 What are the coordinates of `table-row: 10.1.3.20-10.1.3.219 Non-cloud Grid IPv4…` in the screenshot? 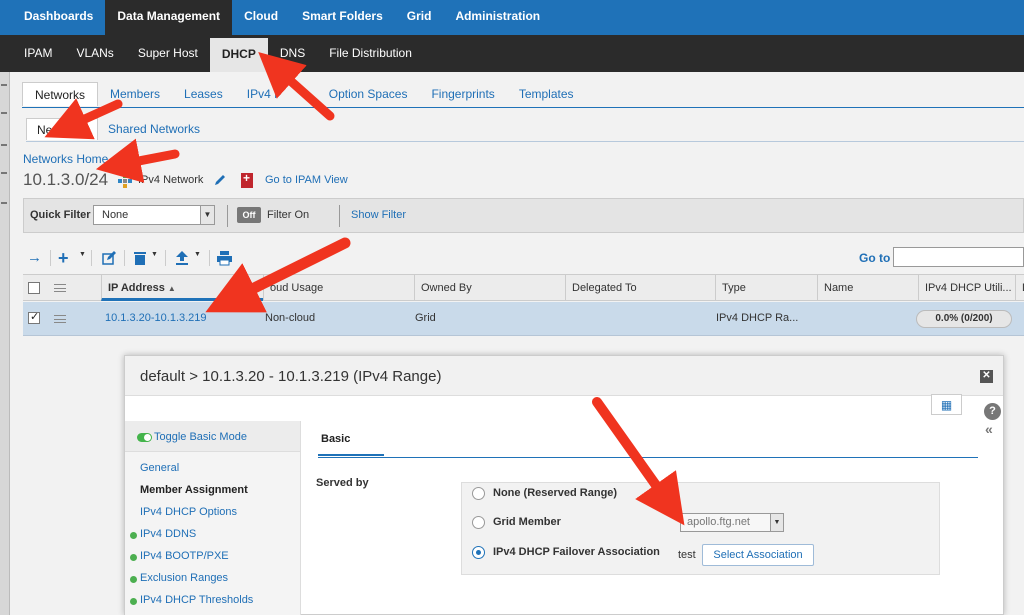 It's located at (523, 319).